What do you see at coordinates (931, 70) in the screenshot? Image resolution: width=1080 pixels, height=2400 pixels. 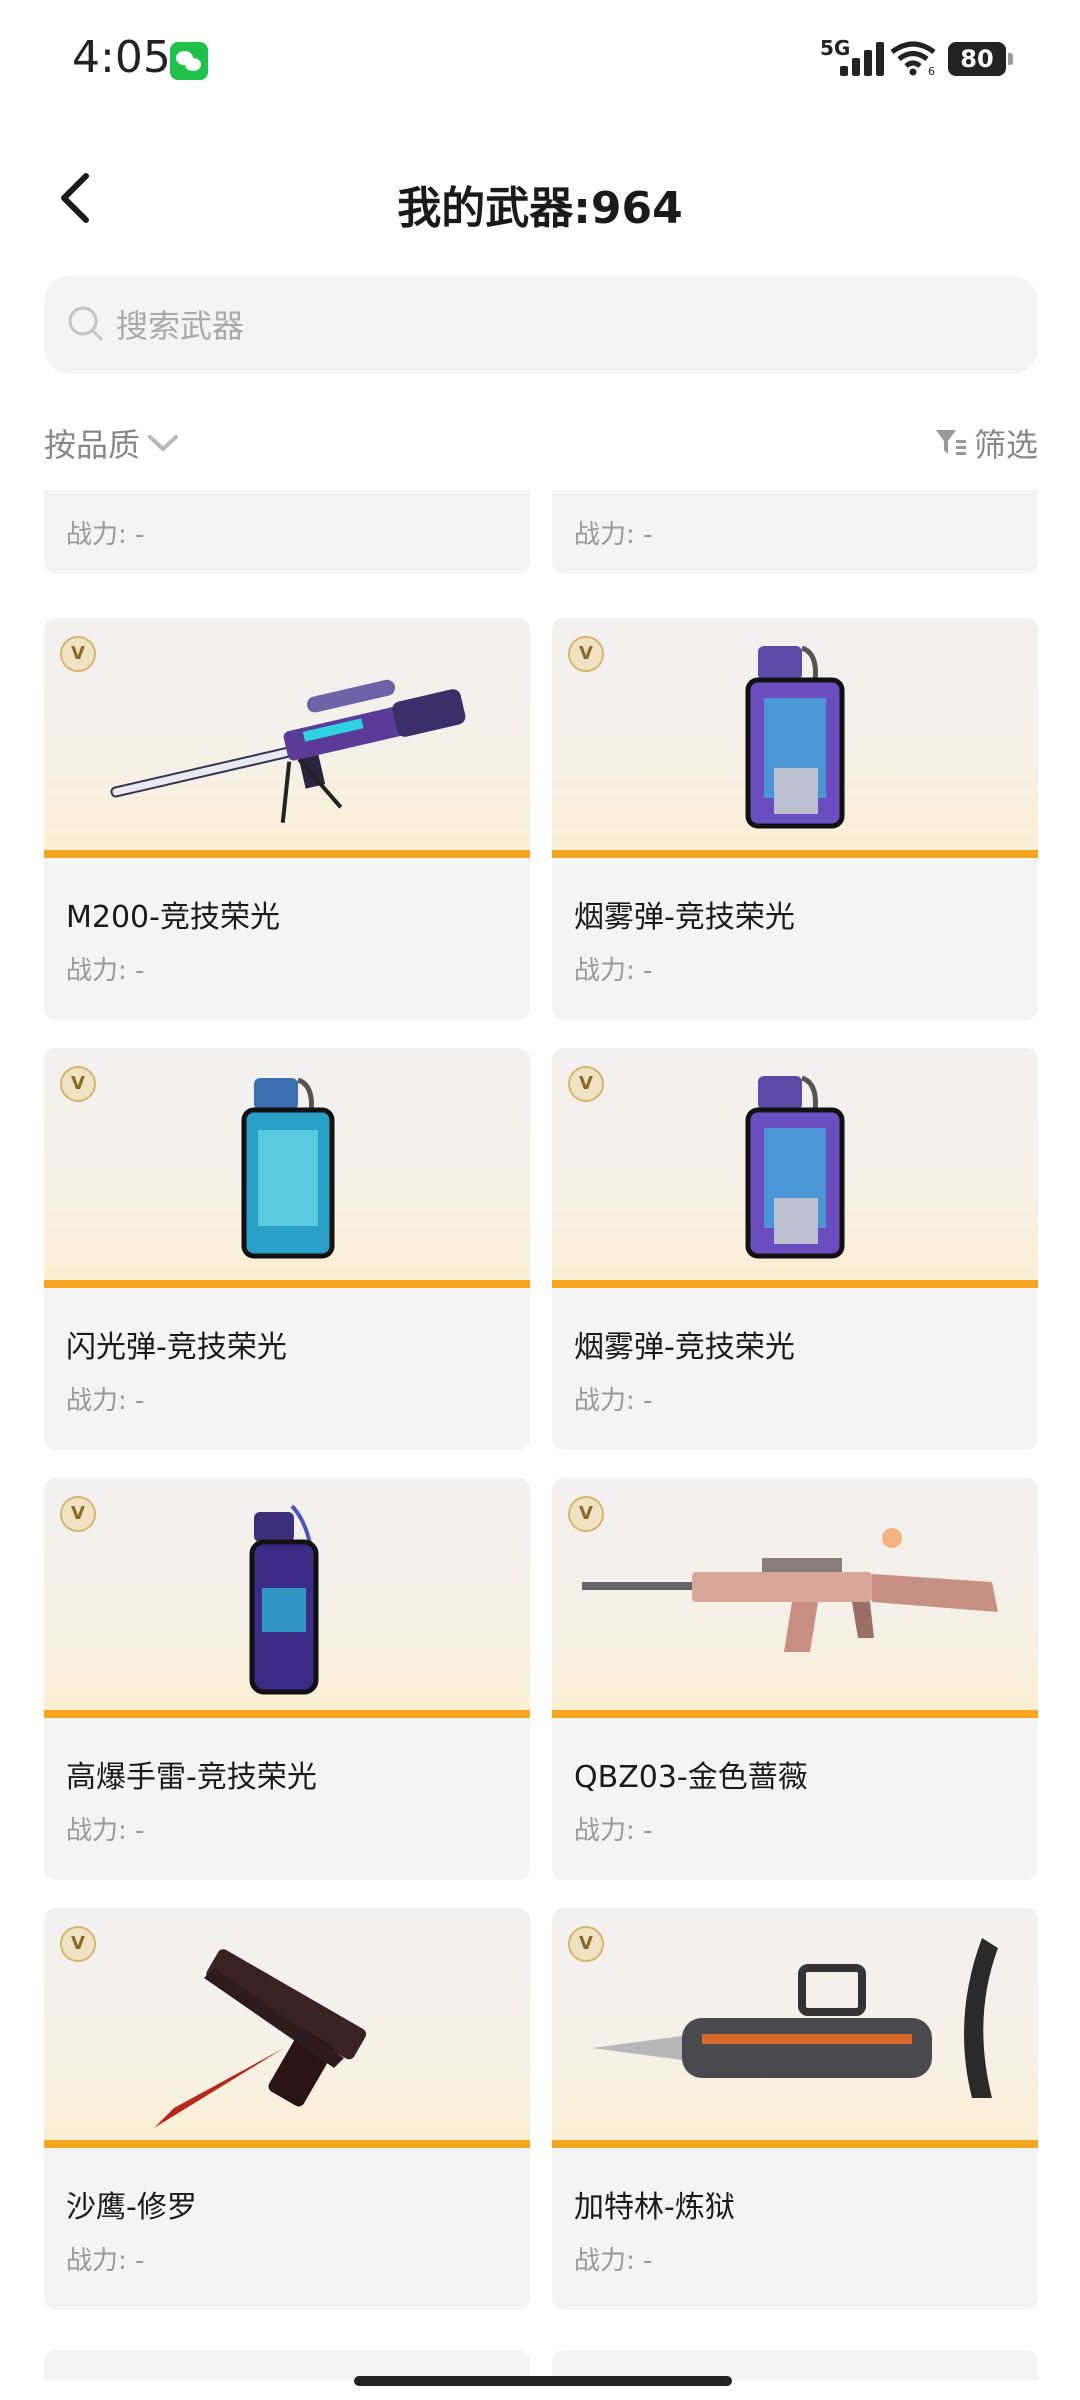 I see `wifi-subscript: 6` at bounding box center [931, 70].